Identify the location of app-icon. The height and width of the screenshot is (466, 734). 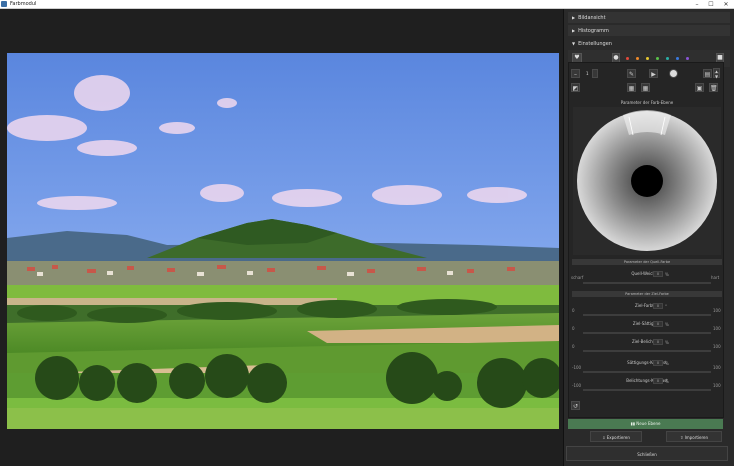
(4, 4).